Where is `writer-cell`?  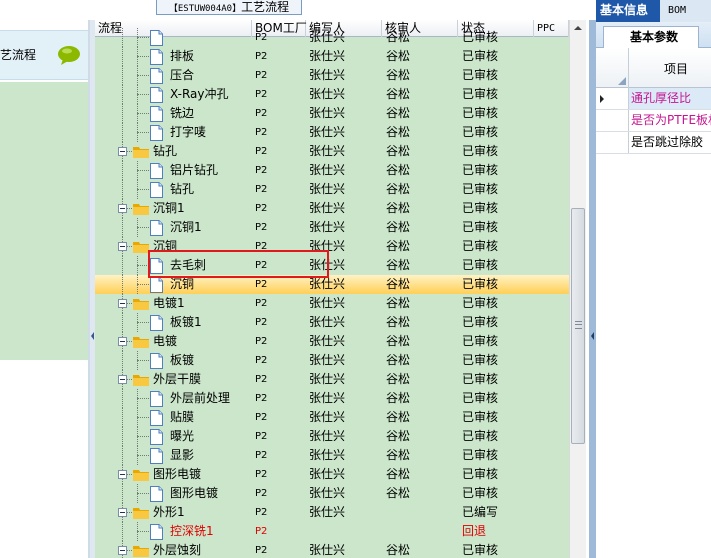
writer-cell is located at coordinates (345, 531).